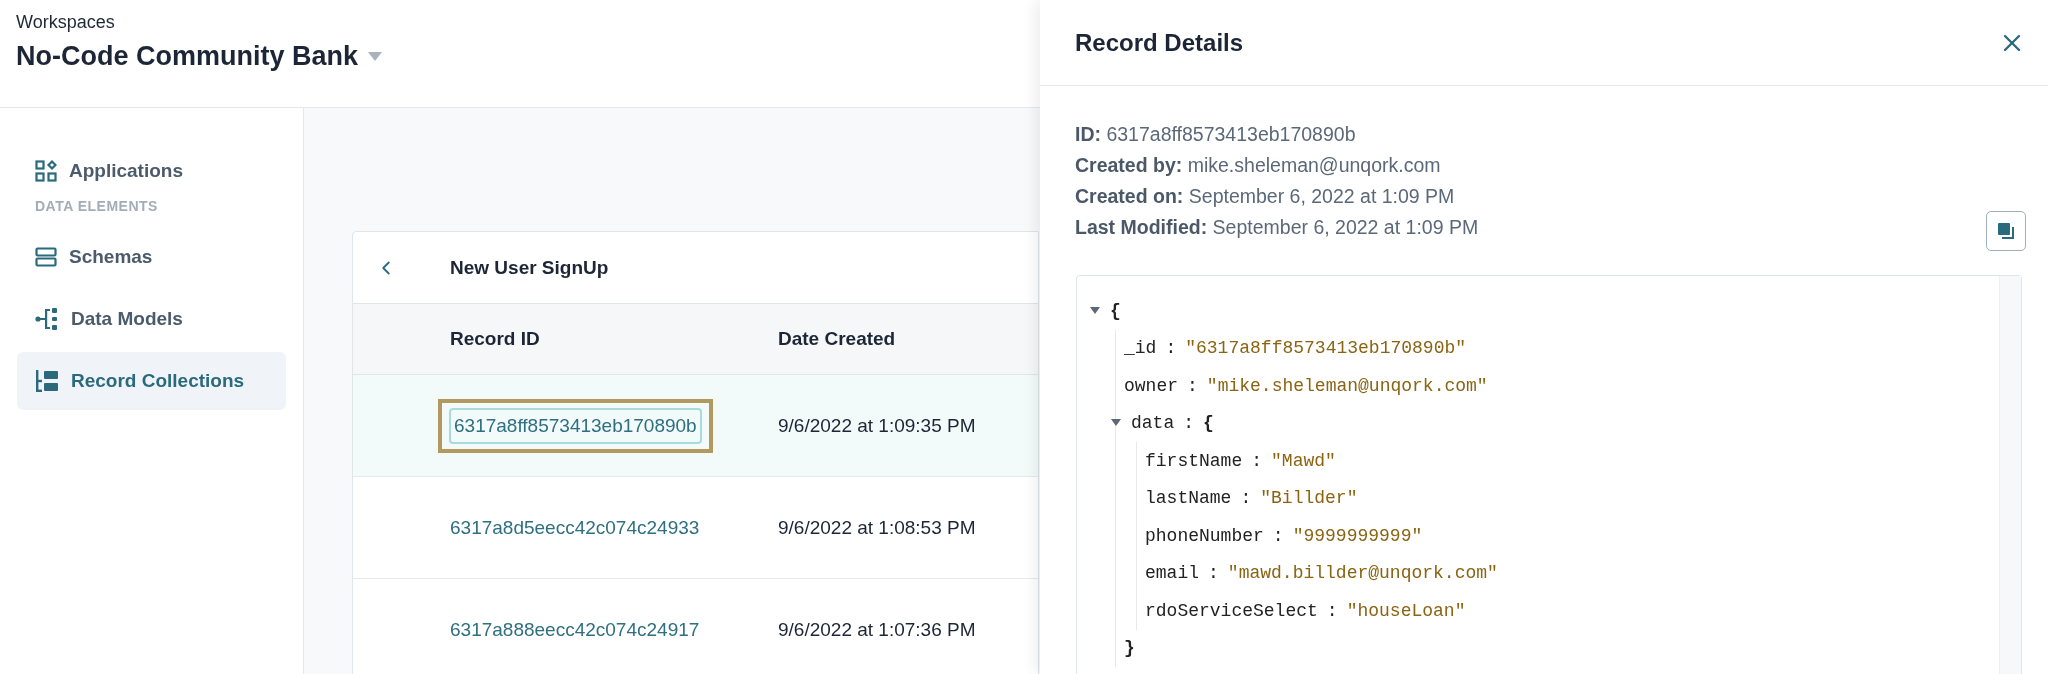 The height and width of the screenshot is (674, 2048). What do you see at coordinates (1095, 310) in the screenshot?
I see `expand-down-icon` at bounding box center [1095, 310].